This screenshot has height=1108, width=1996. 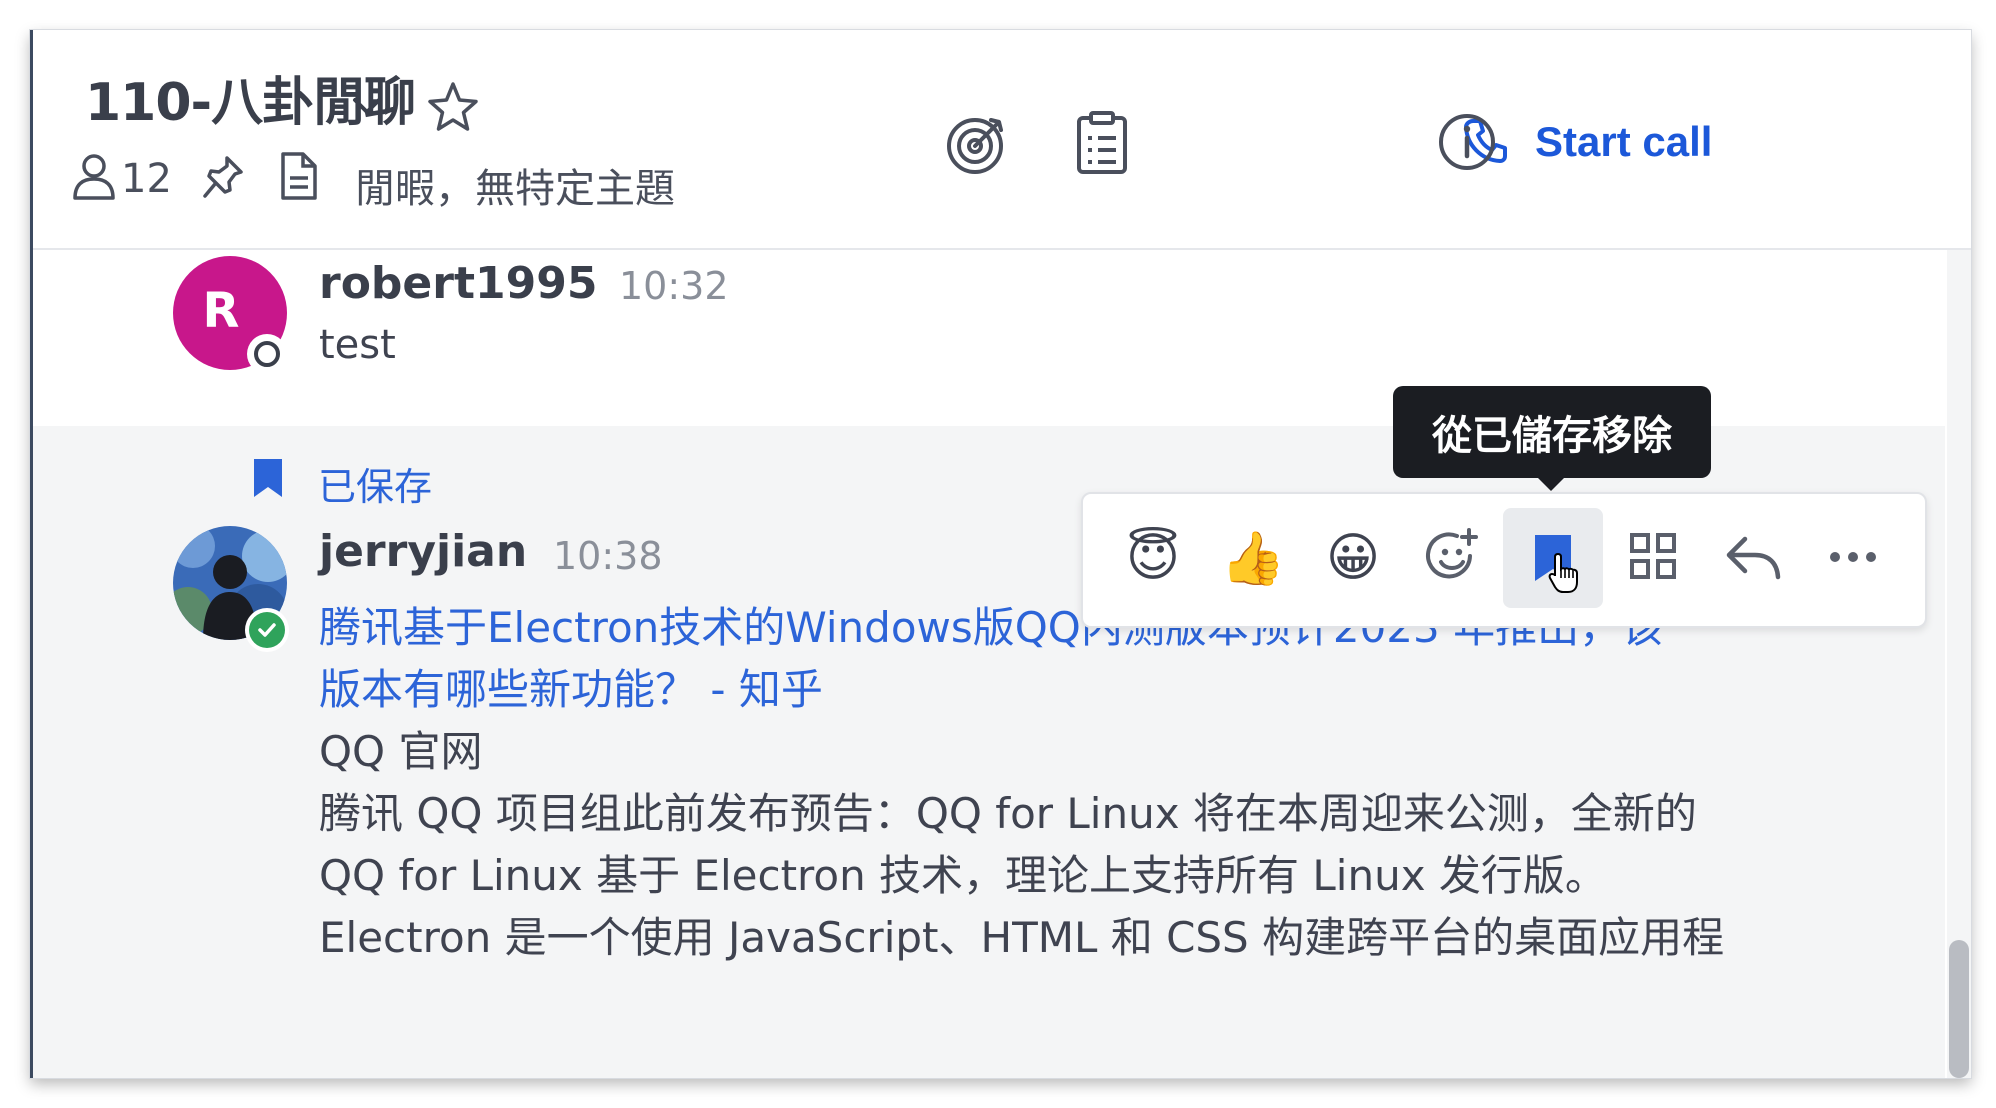 I want to click on apps-button, so click(x=1653, y=558).